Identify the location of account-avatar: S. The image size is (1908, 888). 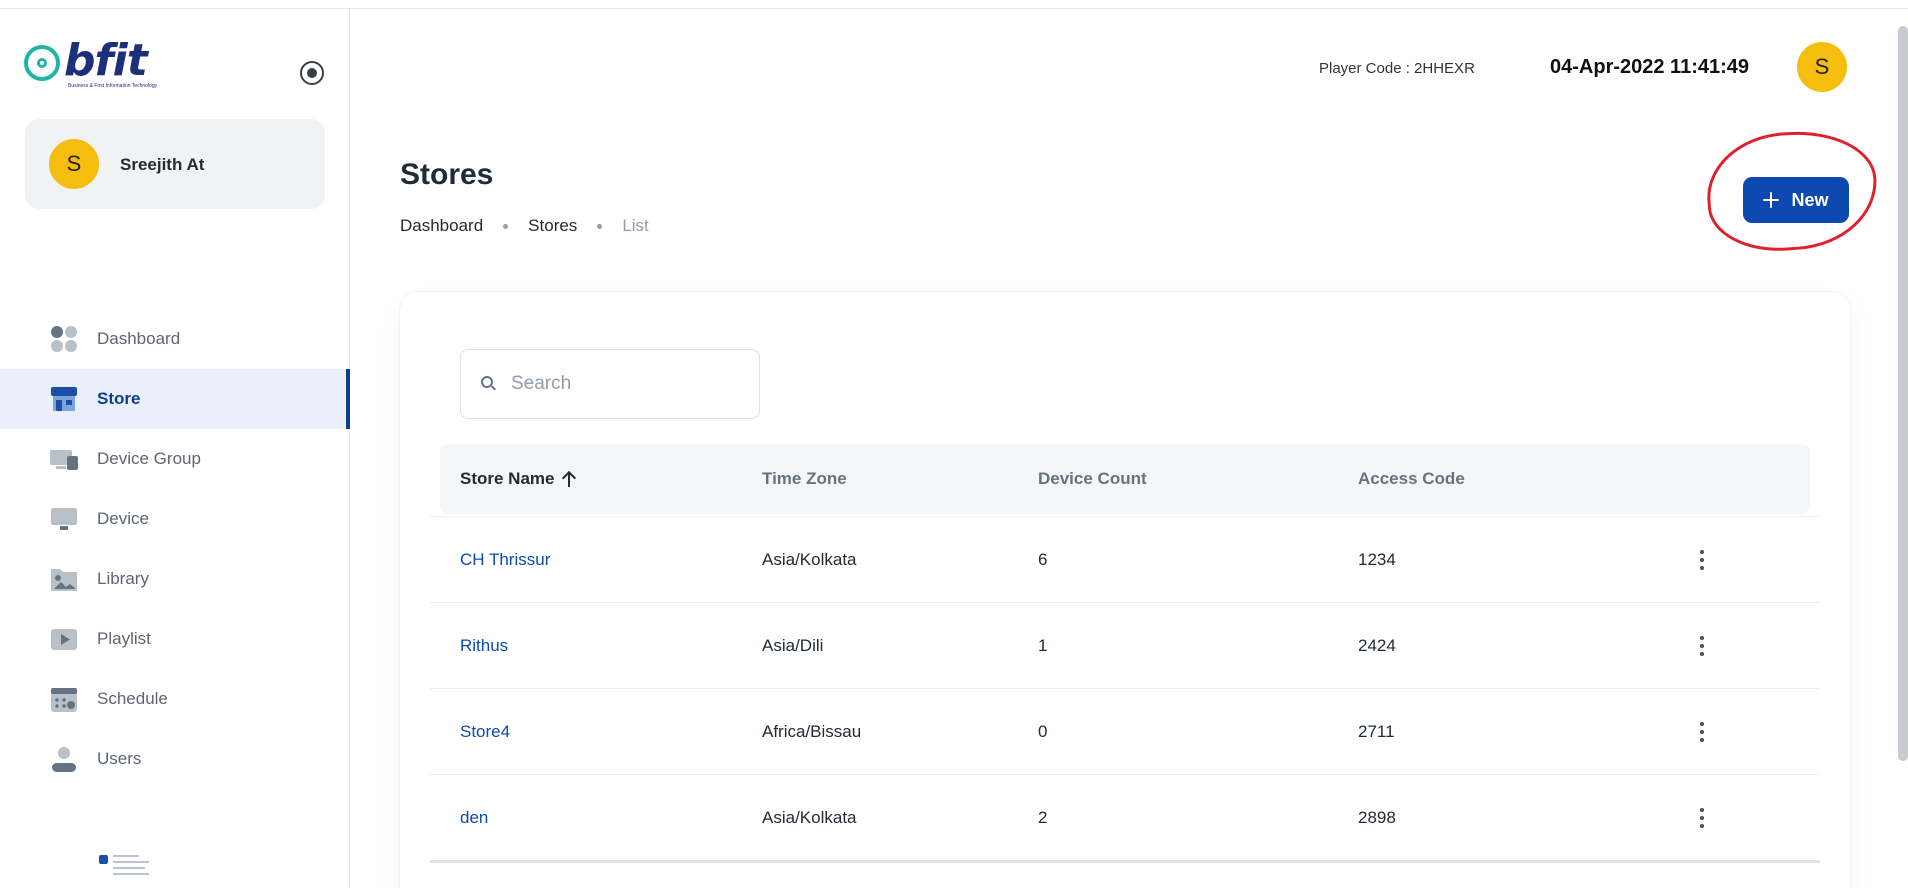
(1822, 67).